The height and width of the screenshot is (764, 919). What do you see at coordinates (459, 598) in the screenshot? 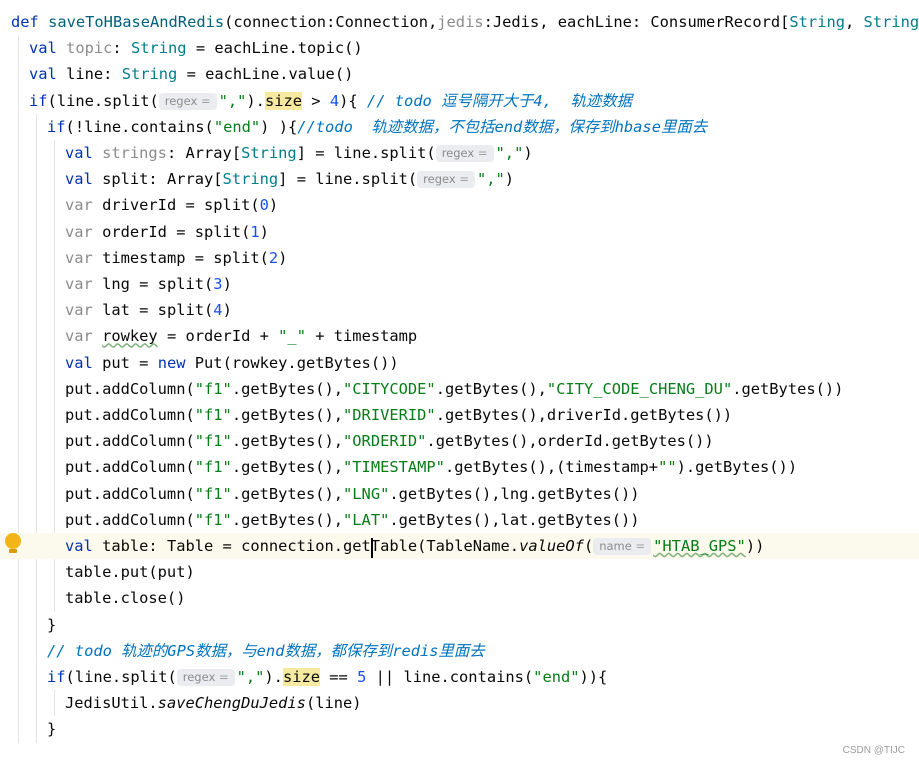
I see `code-line: table.close()` at bounding box center [459, 598].